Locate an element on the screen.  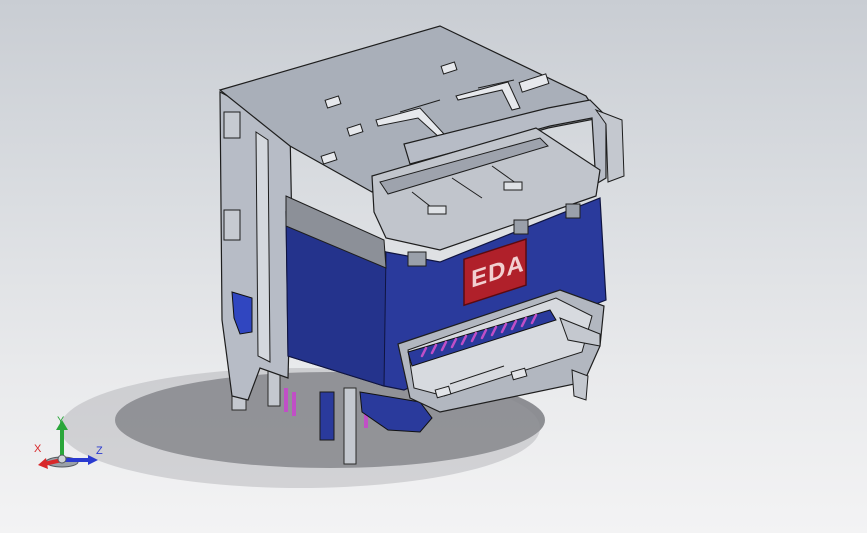
shell-left-slot is located at coordinates (263, 247).